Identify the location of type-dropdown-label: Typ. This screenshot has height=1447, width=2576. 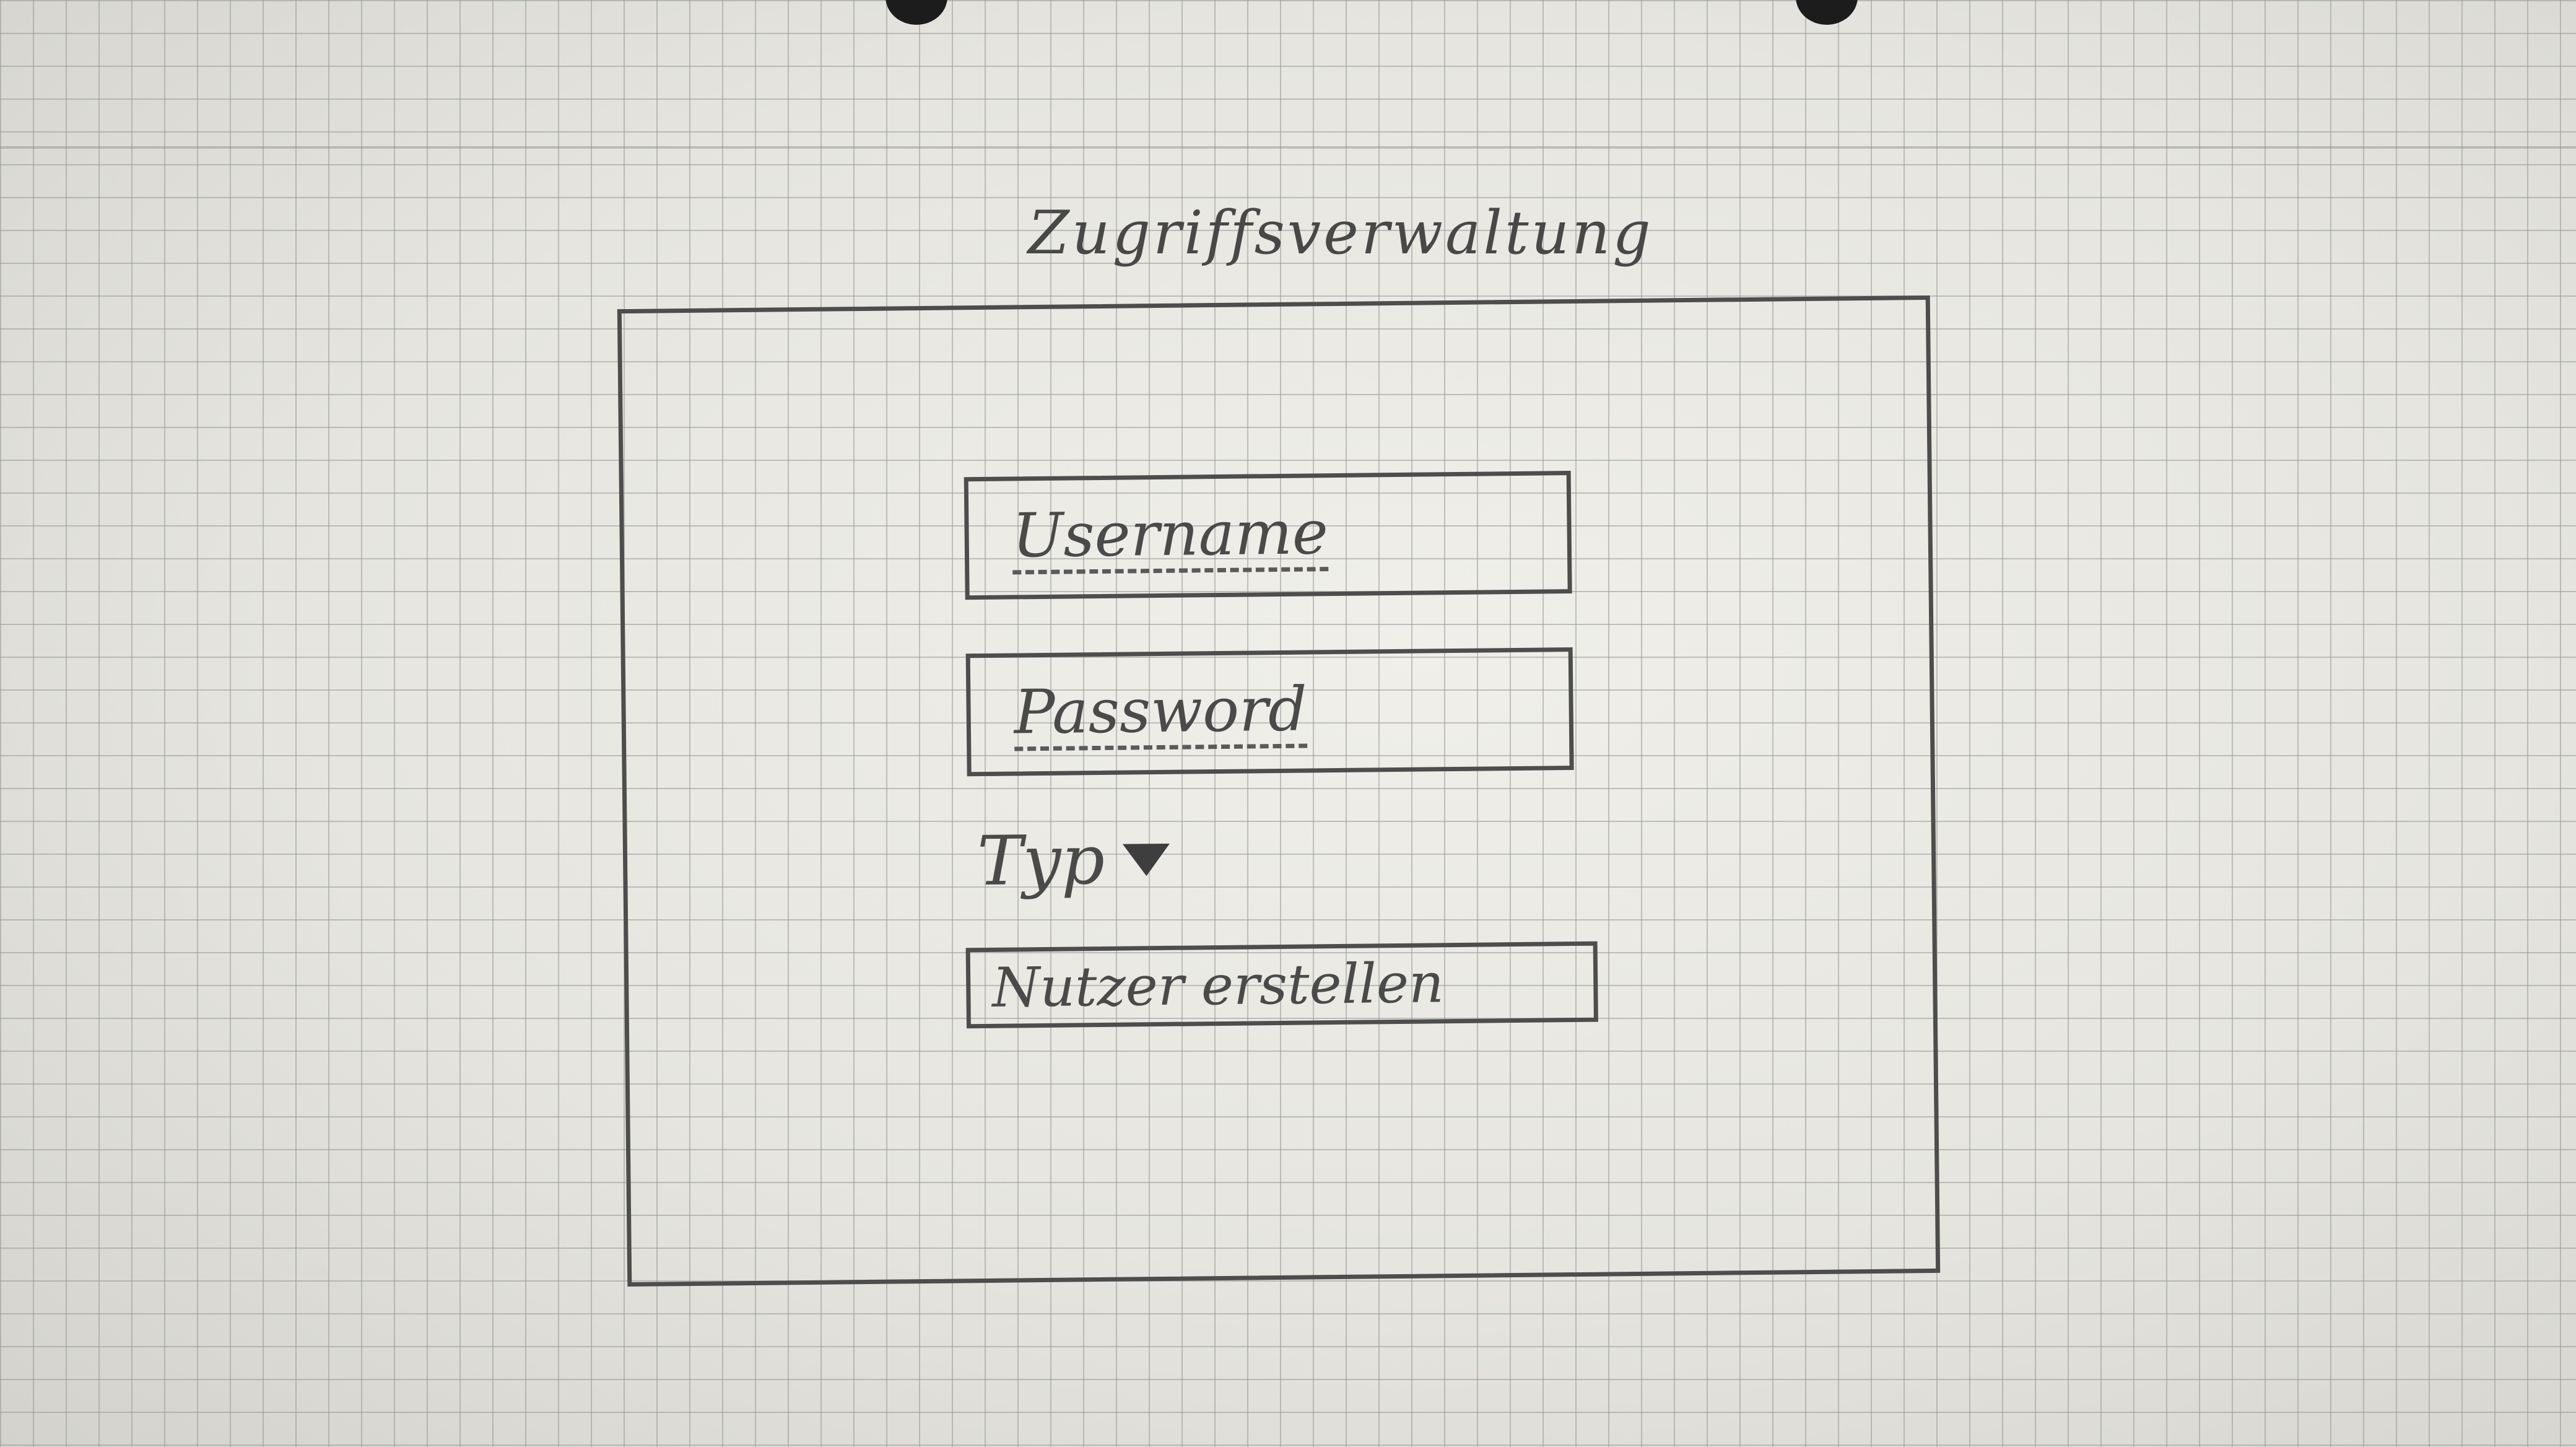
(1041, 860).